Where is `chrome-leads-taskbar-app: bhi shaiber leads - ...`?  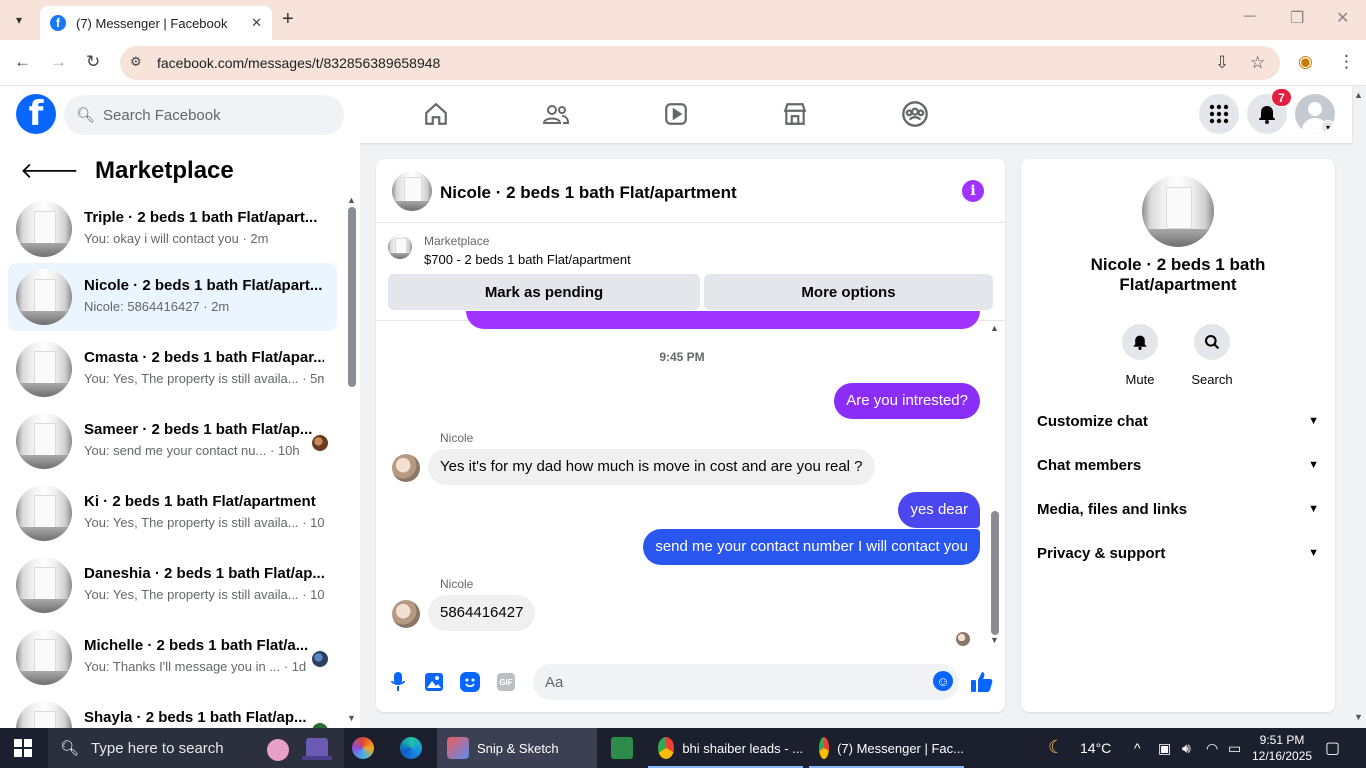
chrome-leads-taskbar-app: bhi shaiber leads - ... is located at coordinates (725, 748).